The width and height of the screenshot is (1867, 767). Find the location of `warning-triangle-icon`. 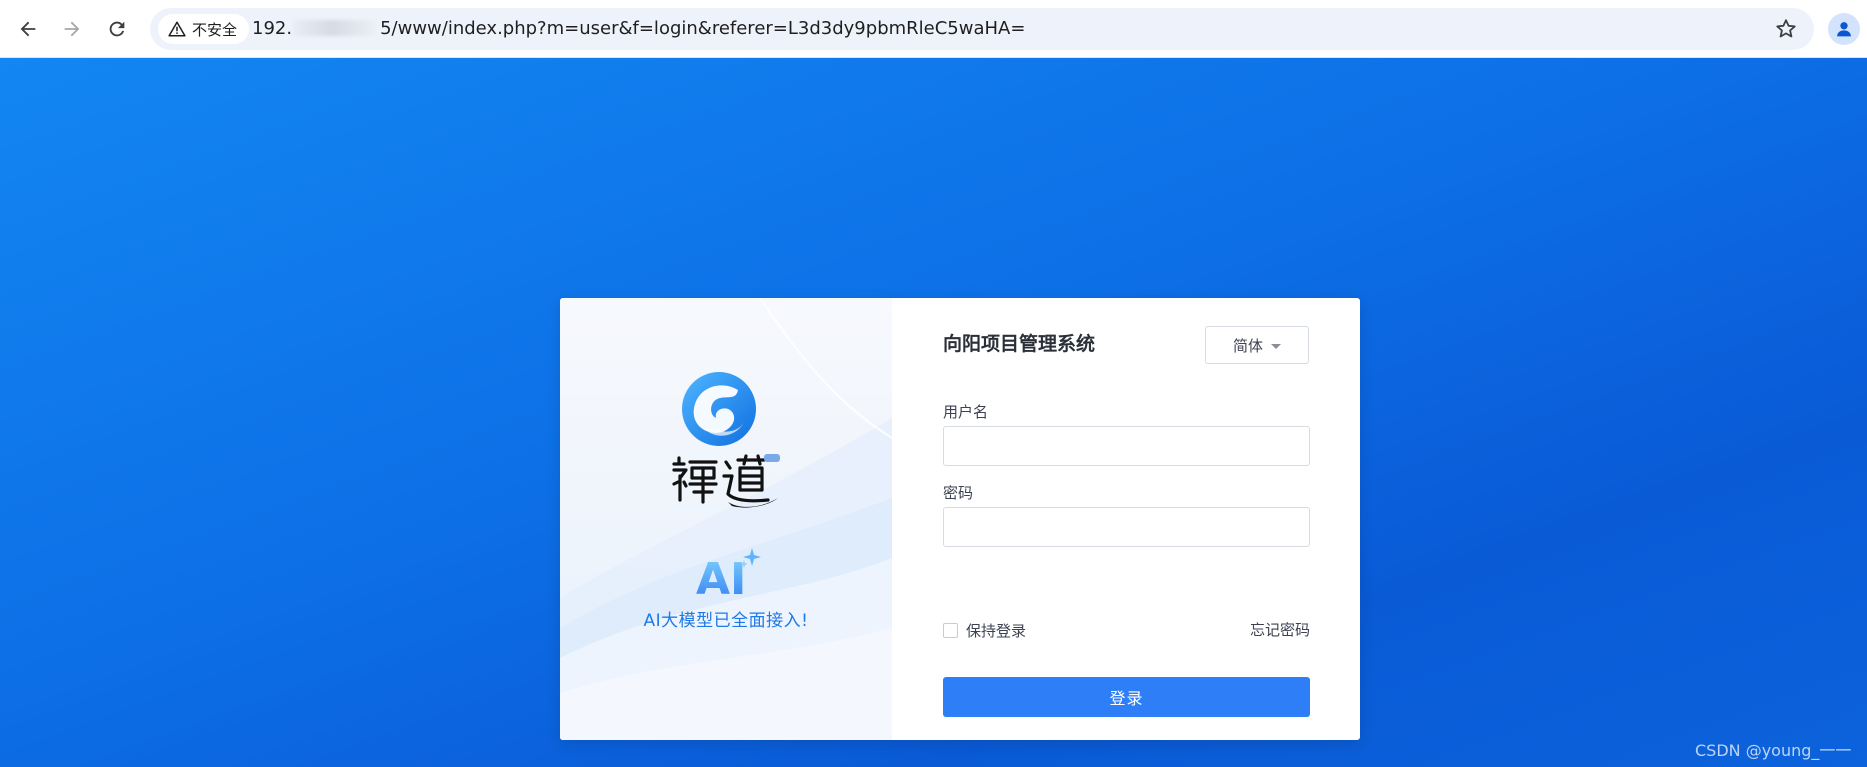

warning-triangle-icon is located at coordinates (177, 29).